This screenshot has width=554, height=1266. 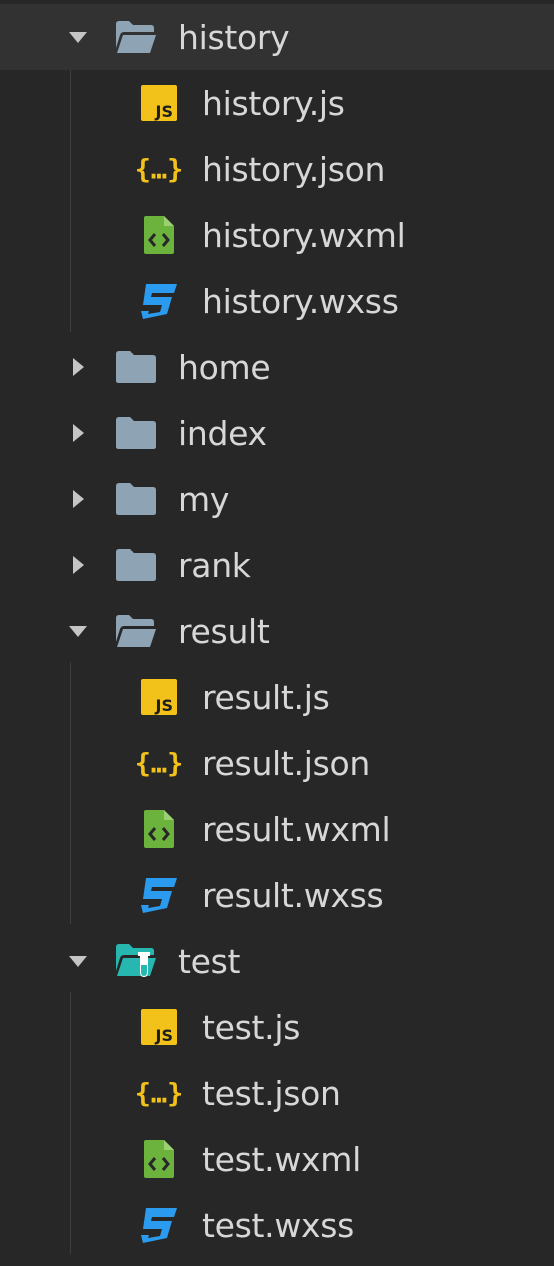 What do you see at coordinates (286, 763) in the screenshot?
I see `file-label: result.json` at bounding box center [286, 763].